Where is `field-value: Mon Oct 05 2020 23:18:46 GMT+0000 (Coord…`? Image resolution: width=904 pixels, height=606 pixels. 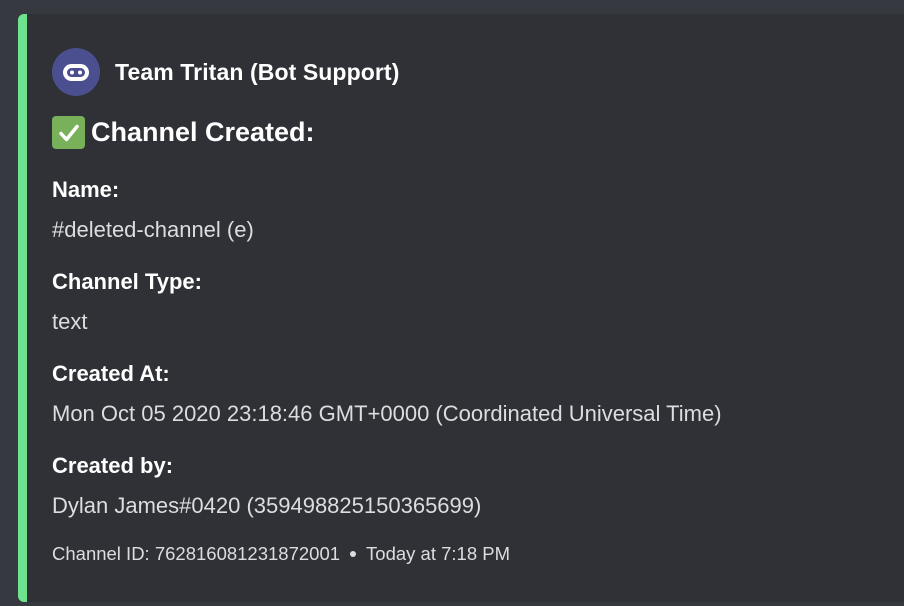
field-value: Mon Oct 05 2020 23:18:46 GMT+0000 (Coord… is located at coordinates (387, 413).